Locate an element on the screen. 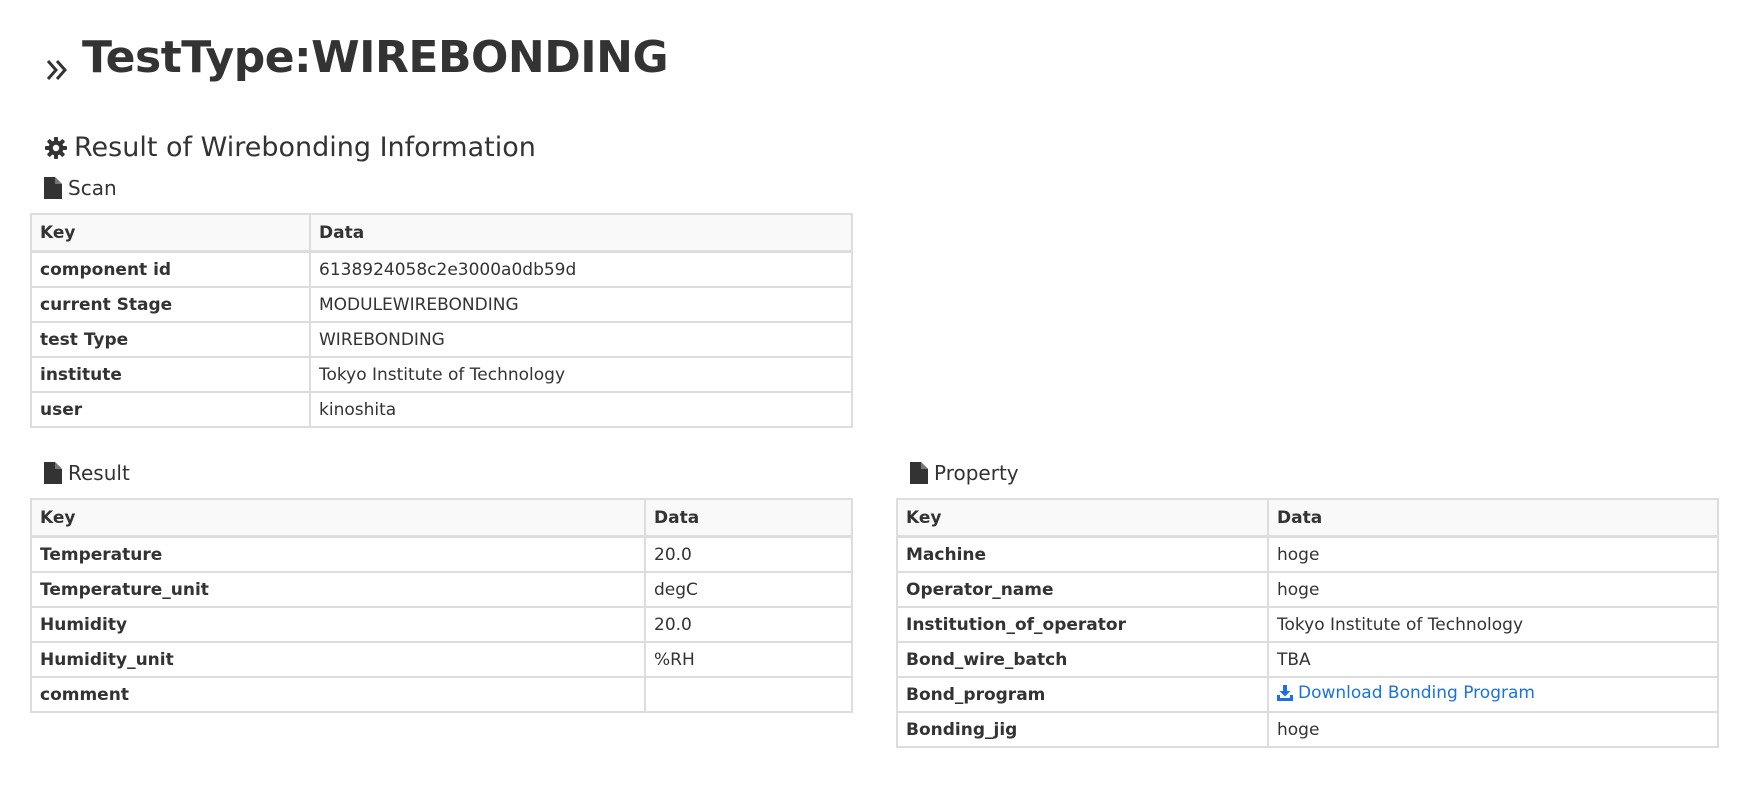  table-row: user kinoshita is located at coordinates (441, 409).